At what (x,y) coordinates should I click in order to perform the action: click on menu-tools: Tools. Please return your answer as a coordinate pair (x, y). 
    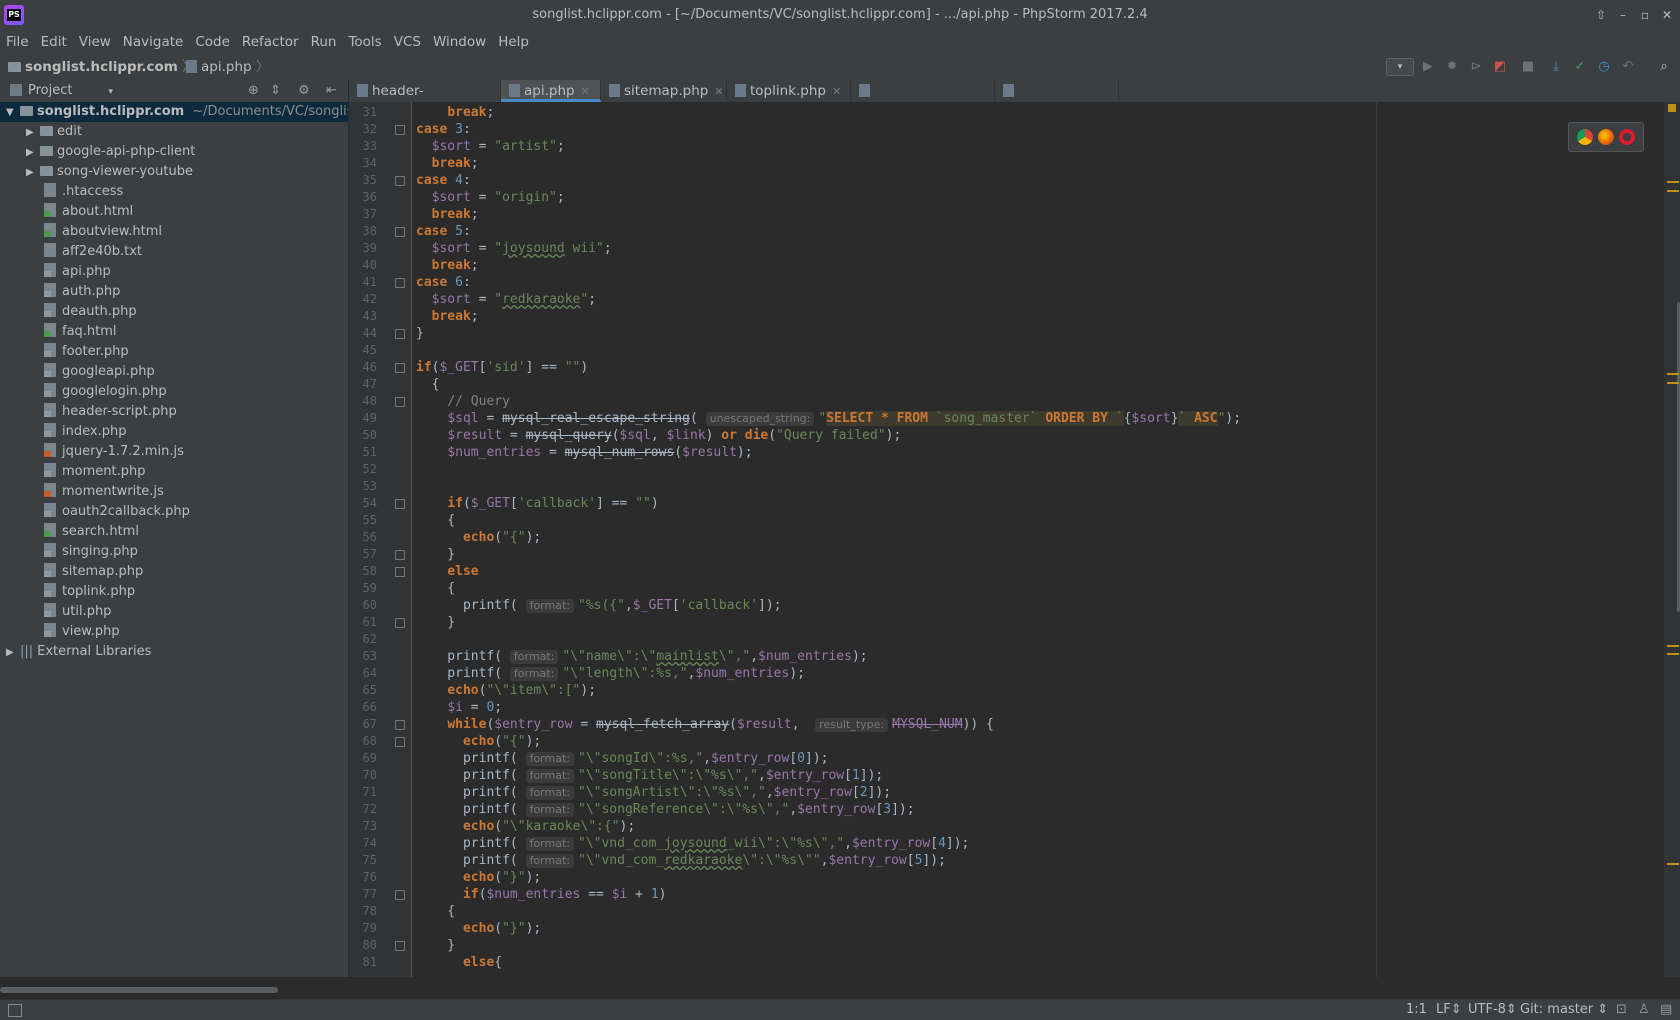
    Looking at the image, I should click on (364, 42).